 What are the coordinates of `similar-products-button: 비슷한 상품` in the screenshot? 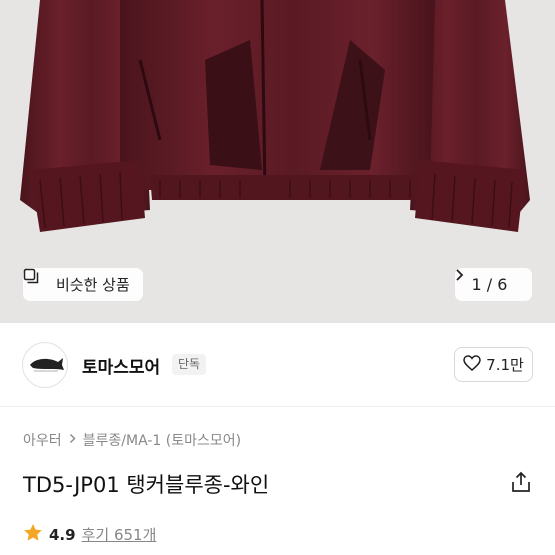 It's located at (83, 284).